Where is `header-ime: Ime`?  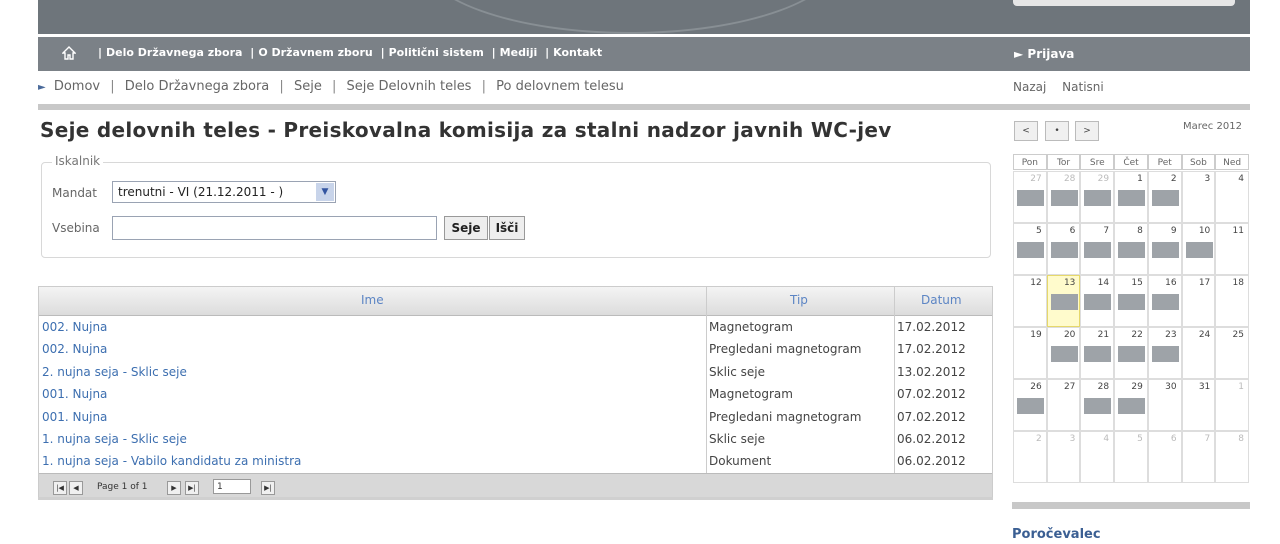 header-ime: Ime is located at coordinates (372, 300).